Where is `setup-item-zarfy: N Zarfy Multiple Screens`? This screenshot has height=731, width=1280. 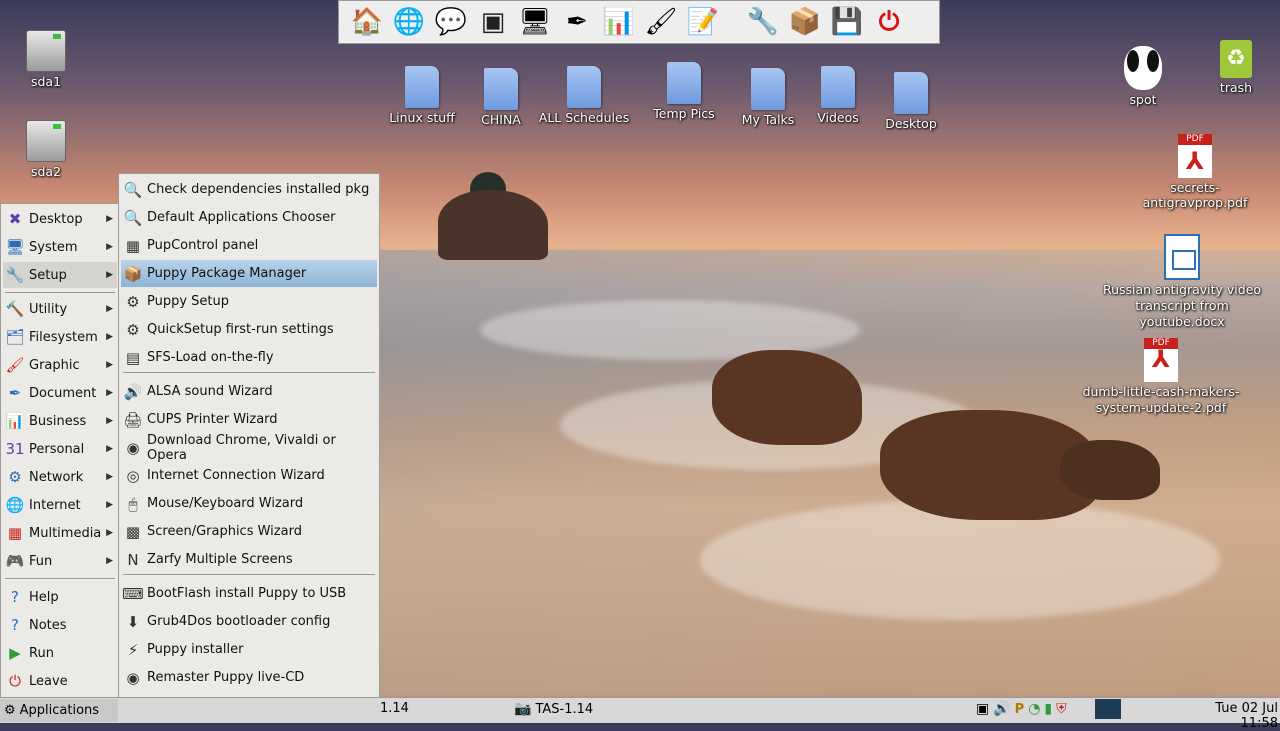
setup-item-zarfy: N Zarfy Multiple Screens is located at coordinates (249, 559).